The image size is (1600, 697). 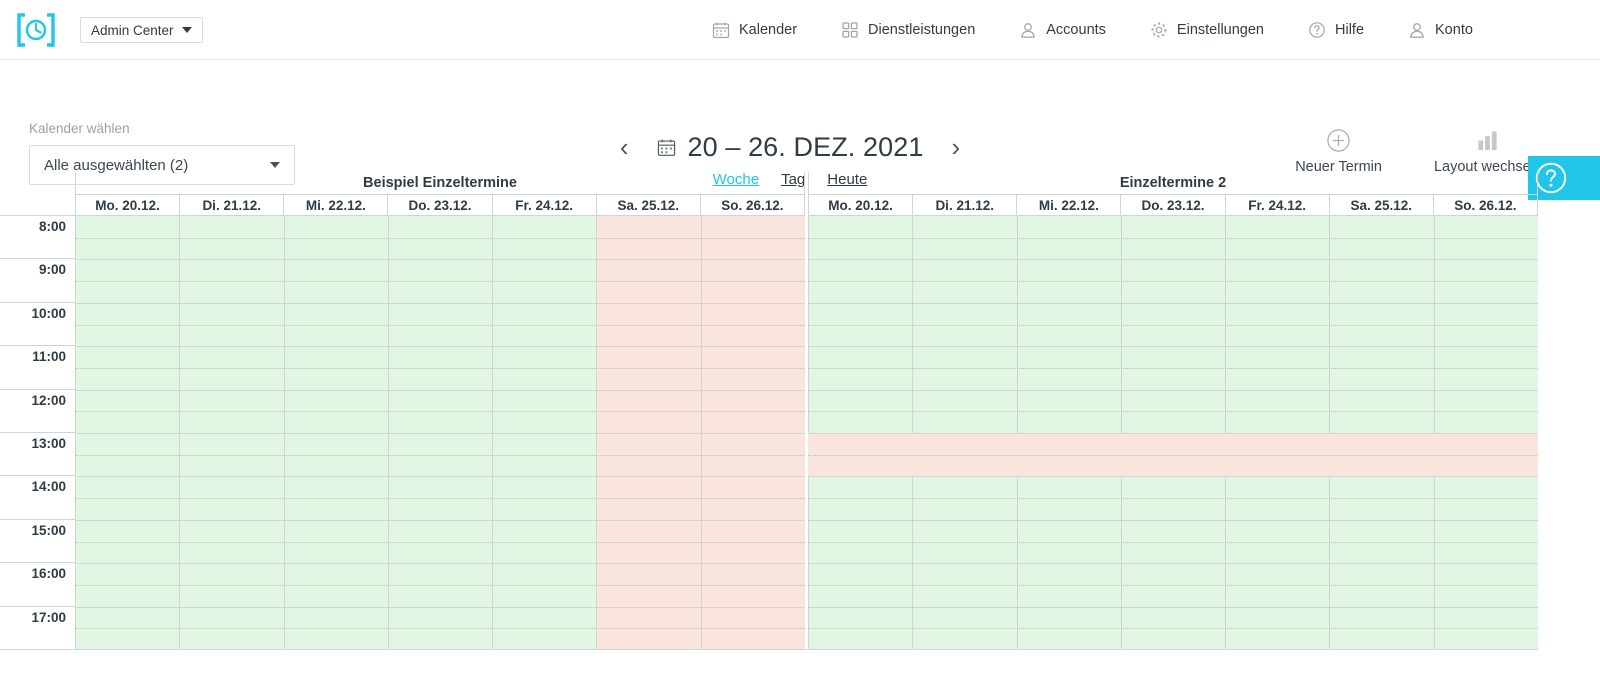 I want to click on date-row: ‹ 20 – 26. DEZ. 2021 ›, so click(x=790, y=147).